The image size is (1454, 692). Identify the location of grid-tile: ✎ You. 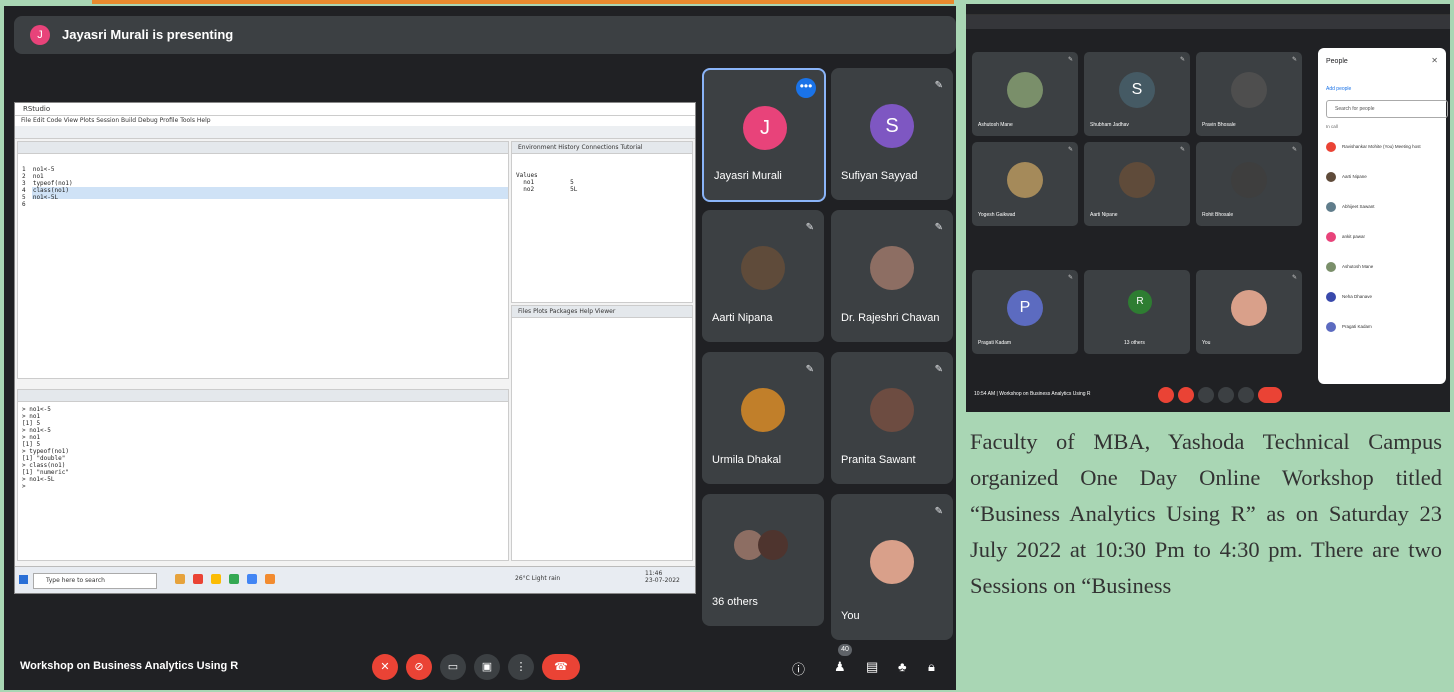
(1249, 312).